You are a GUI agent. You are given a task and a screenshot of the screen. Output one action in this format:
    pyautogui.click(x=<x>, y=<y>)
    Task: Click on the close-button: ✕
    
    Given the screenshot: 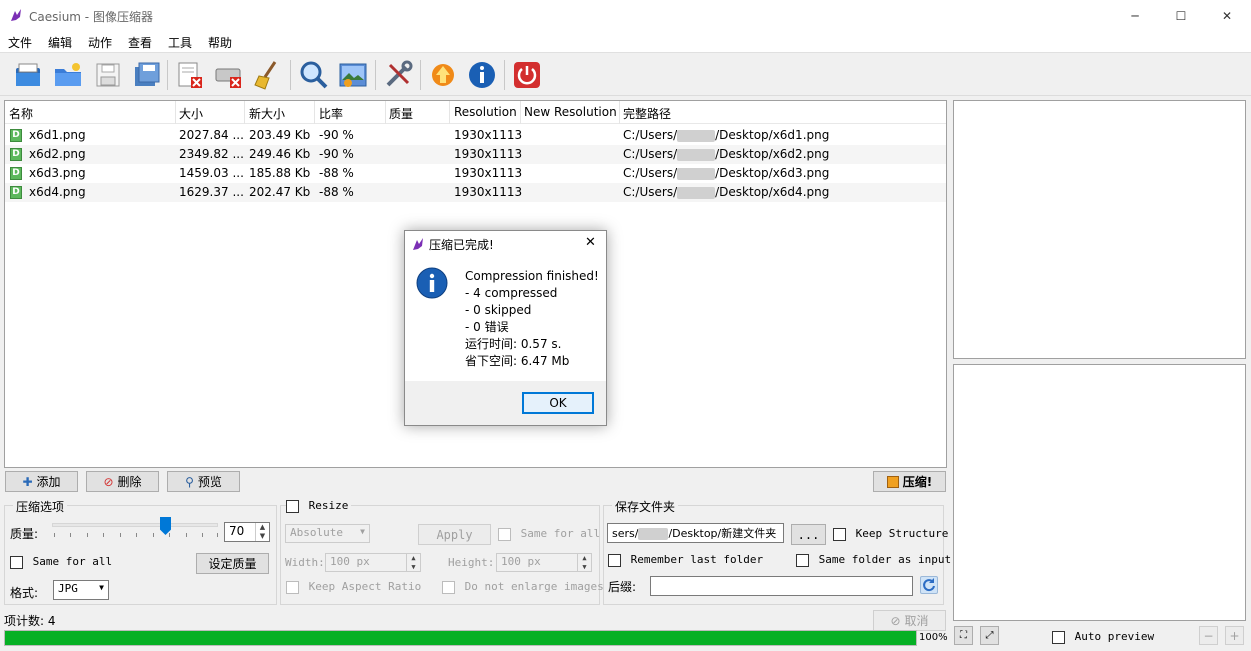 What is the action you would take?
    pyautogui.click(x=1227, y=15)
    